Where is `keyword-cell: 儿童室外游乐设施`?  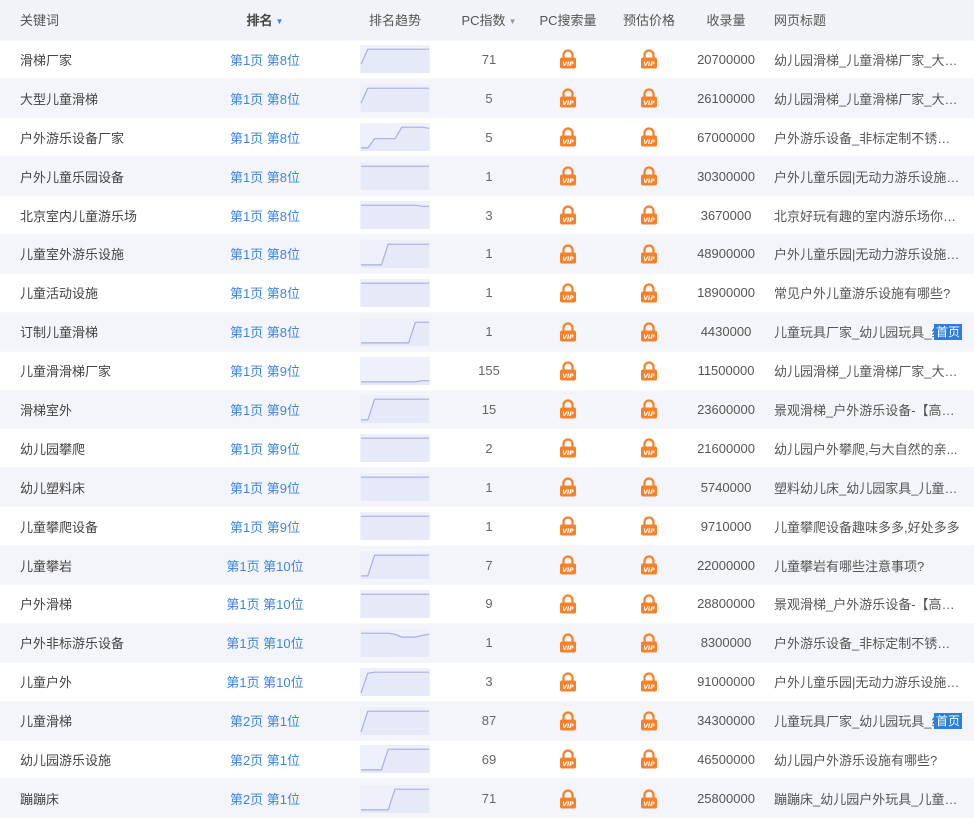 keyword-cell: 儿童室外游乐设施 is located at coordinates (95, 253).